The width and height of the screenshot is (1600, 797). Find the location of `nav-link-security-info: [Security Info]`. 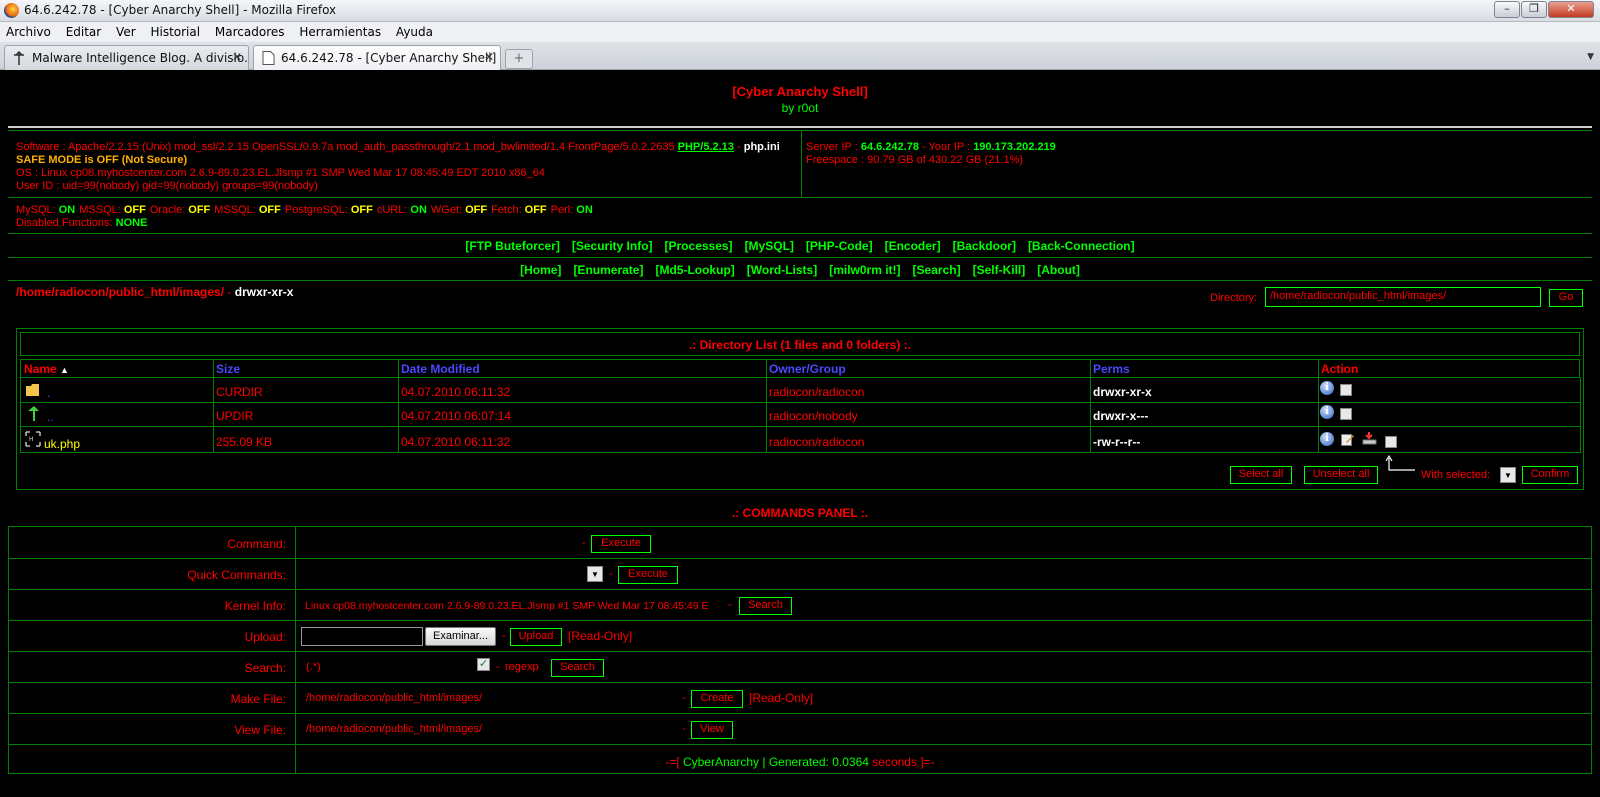

nav-link-security-info: [Security Info] is located at coordinates (612, 246).